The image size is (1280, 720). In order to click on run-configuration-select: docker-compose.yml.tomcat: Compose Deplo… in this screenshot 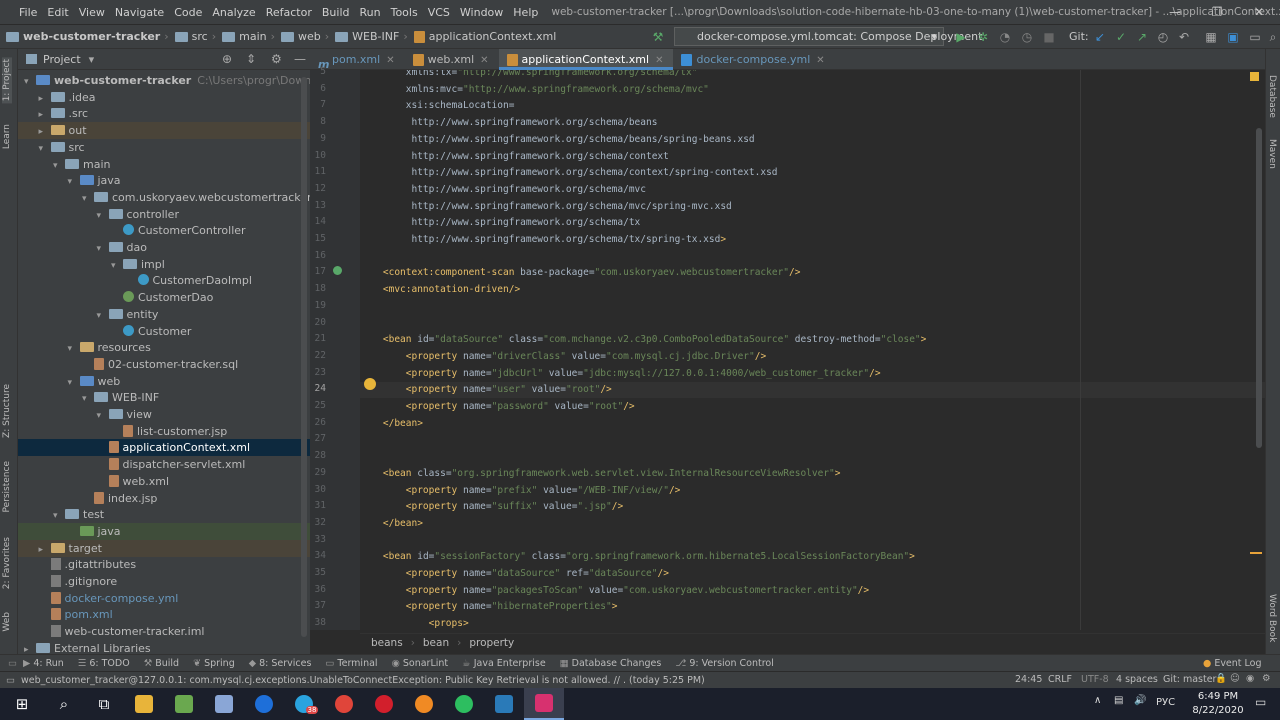, I will do `click(828, 36)`.